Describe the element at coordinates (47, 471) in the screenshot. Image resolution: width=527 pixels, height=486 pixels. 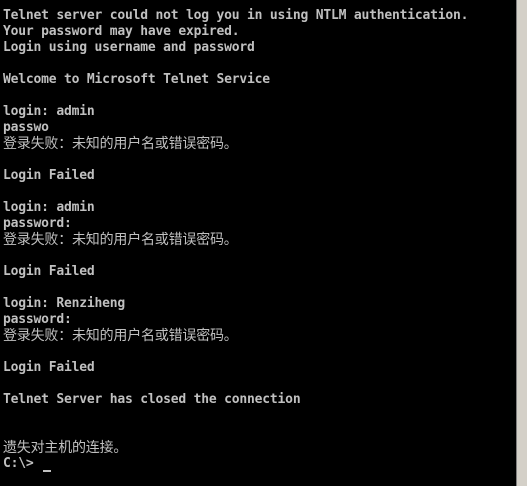
I see `text-cursor` at that location.